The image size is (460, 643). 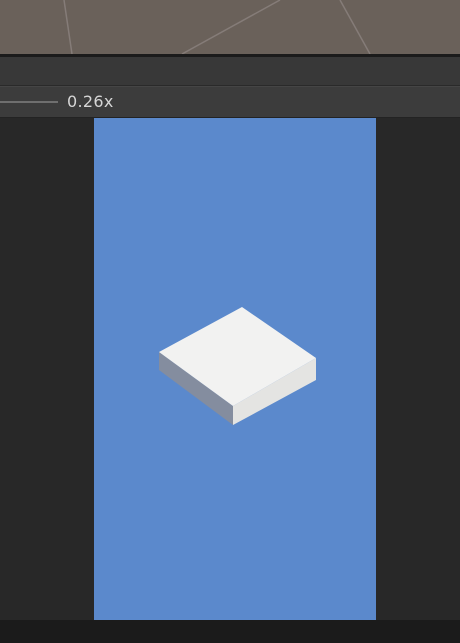 I want to click on scene-grid, so click(x=217, y=27).